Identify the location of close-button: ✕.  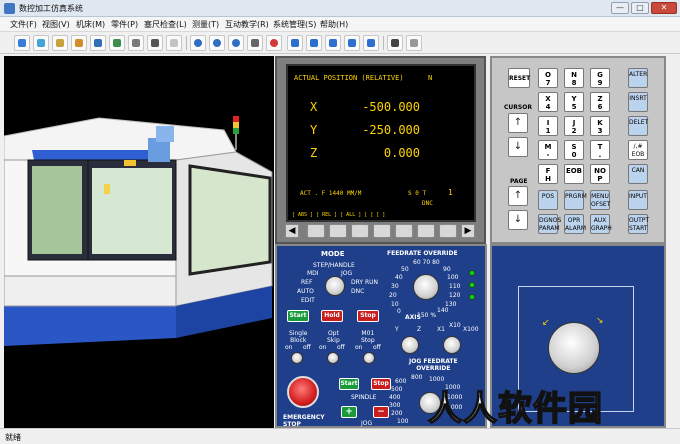
(664, 8).